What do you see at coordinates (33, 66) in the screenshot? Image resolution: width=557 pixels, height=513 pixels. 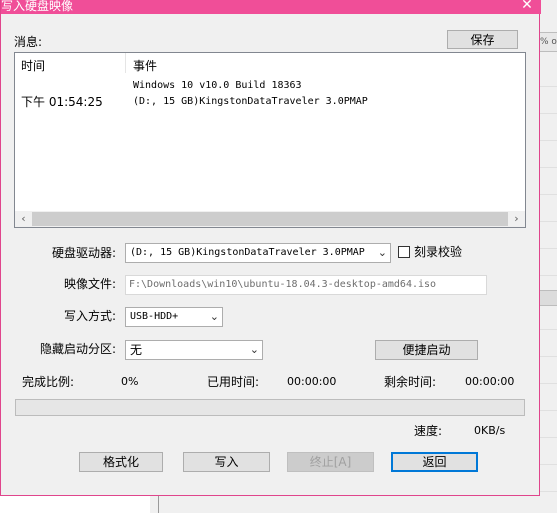 I see `column-header-time: 时间` at bounding box center [33, 66].